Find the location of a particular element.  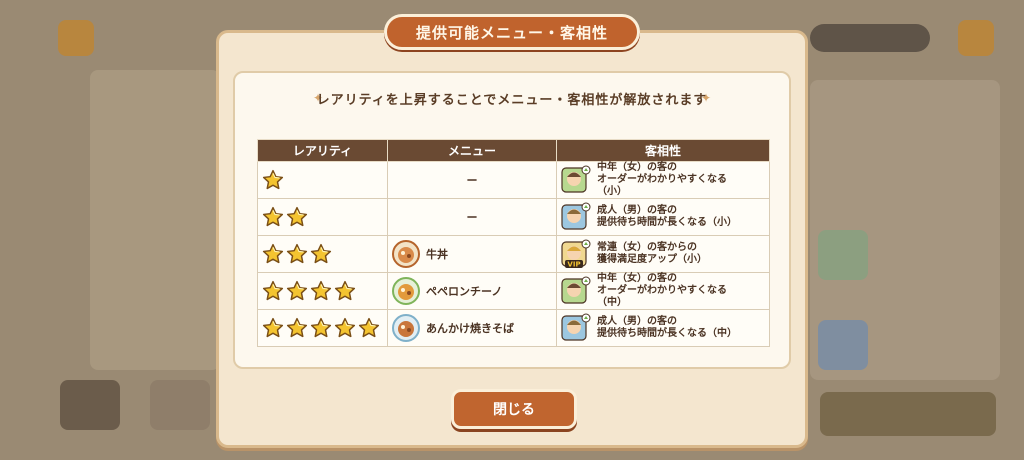

compat-cell: 中年（女）の客の オーダーがわかりやすくなる （中） is located at coordinates (663, 291).